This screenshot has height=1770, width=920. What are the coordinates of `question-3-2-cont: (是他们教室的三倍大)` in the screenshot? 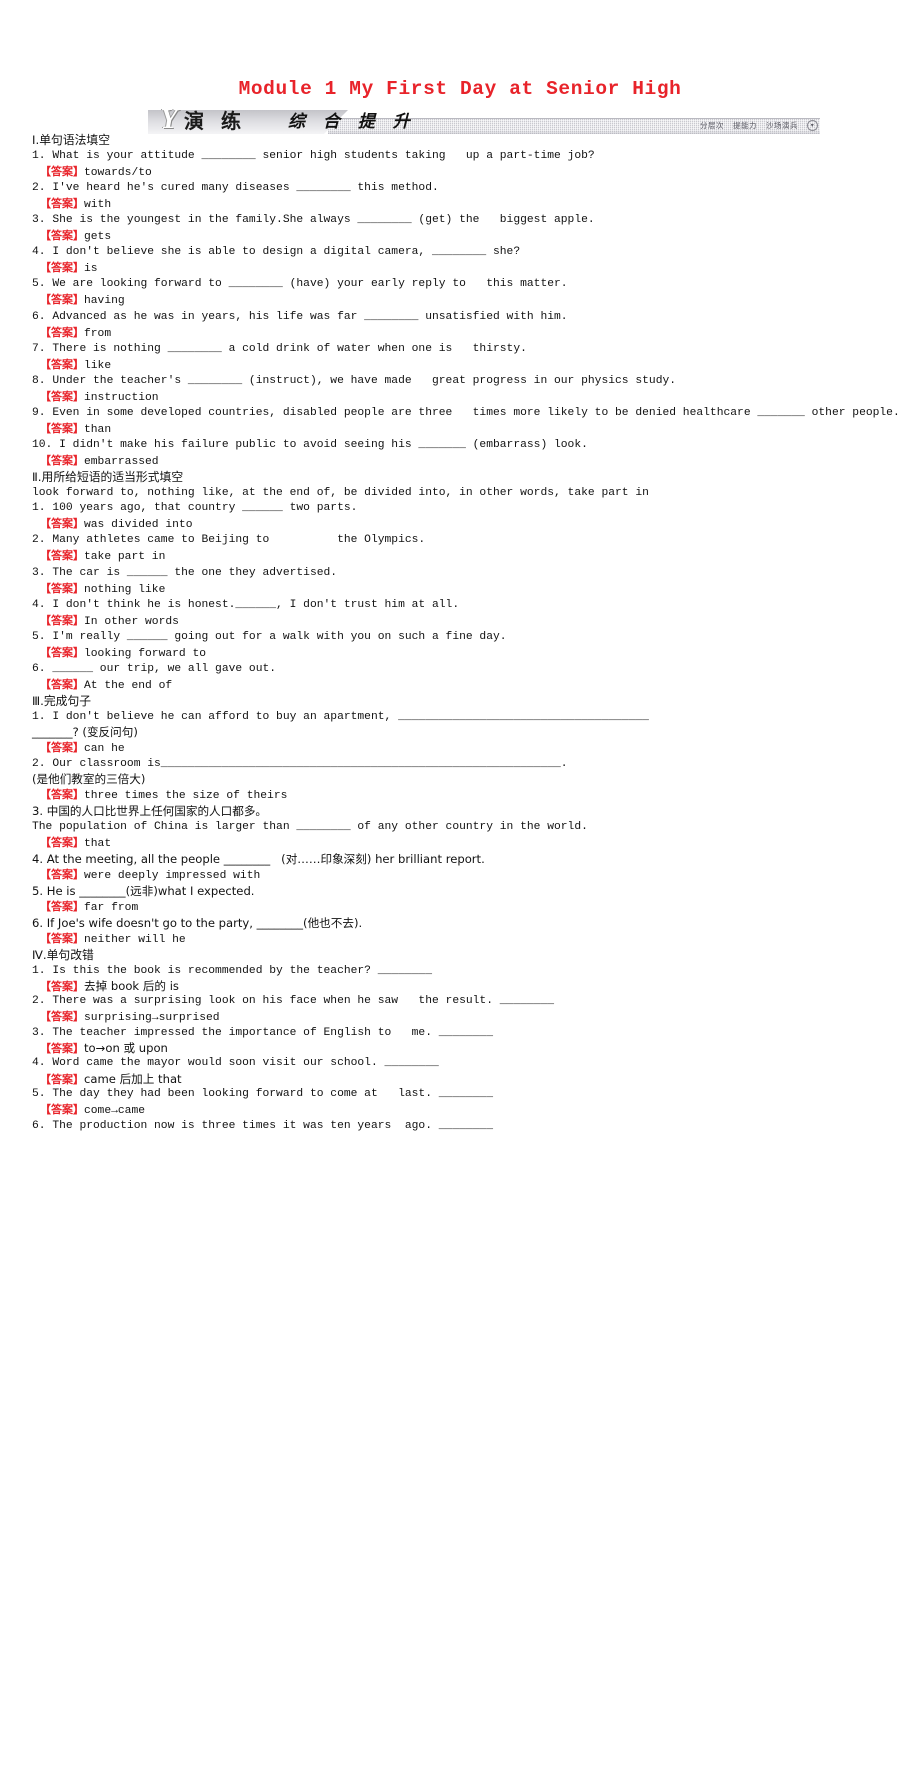 It's located at (89, 779).